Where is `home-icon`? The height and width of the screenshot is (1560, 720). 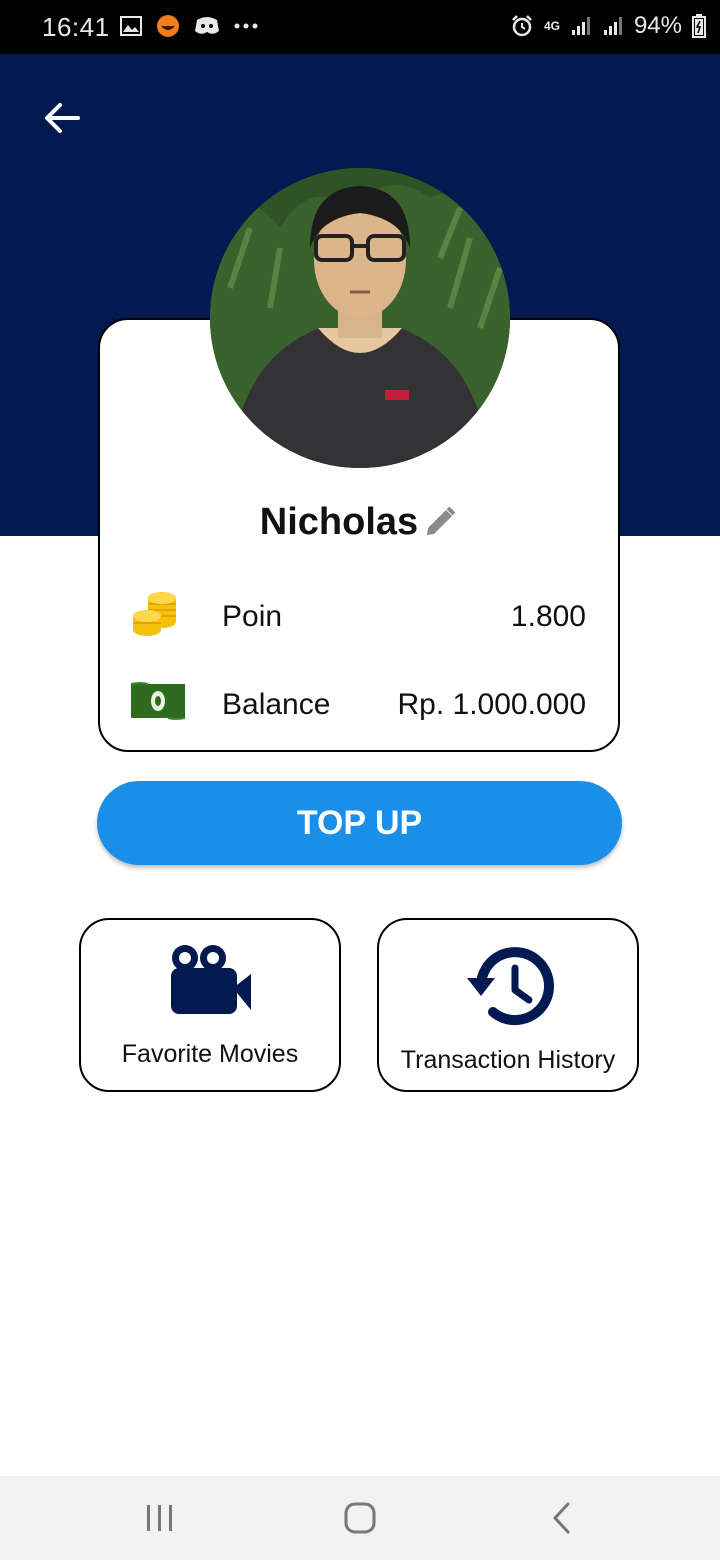
home-icon is located at coordinates (360, 1518).